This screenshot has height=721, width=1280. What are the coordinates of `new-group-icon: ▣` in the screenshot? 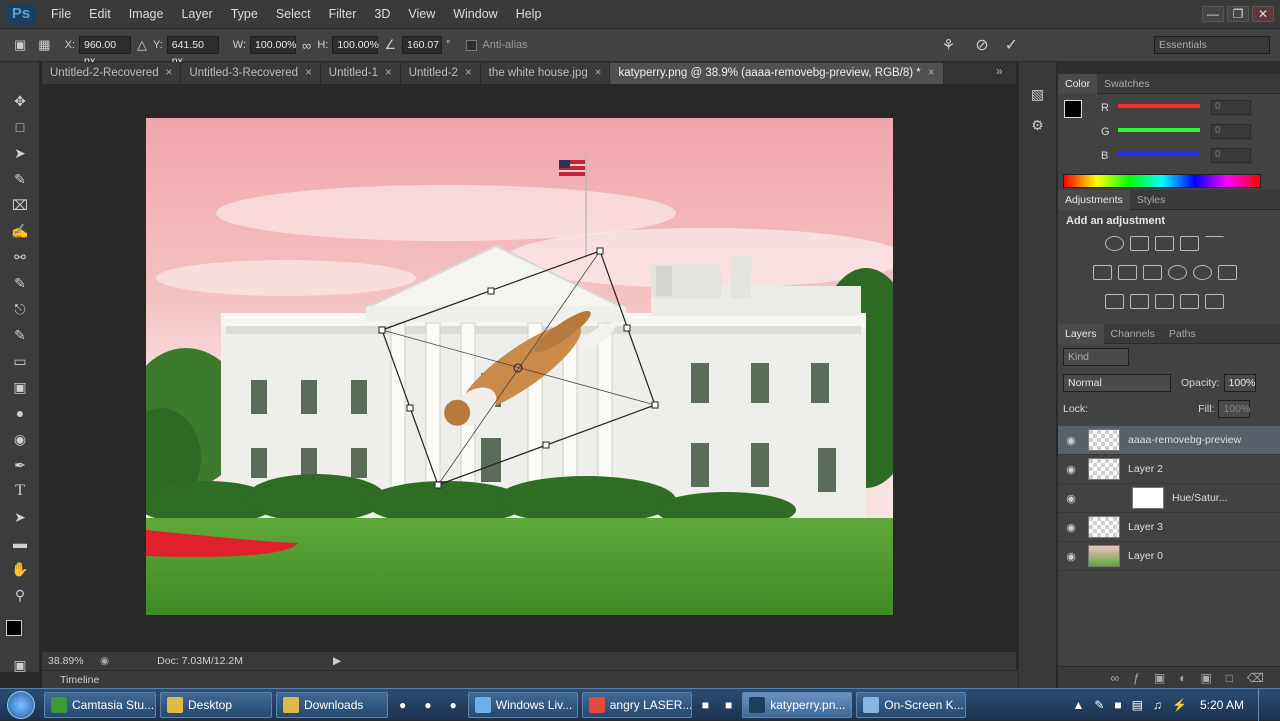 It's located at (1205, 678).